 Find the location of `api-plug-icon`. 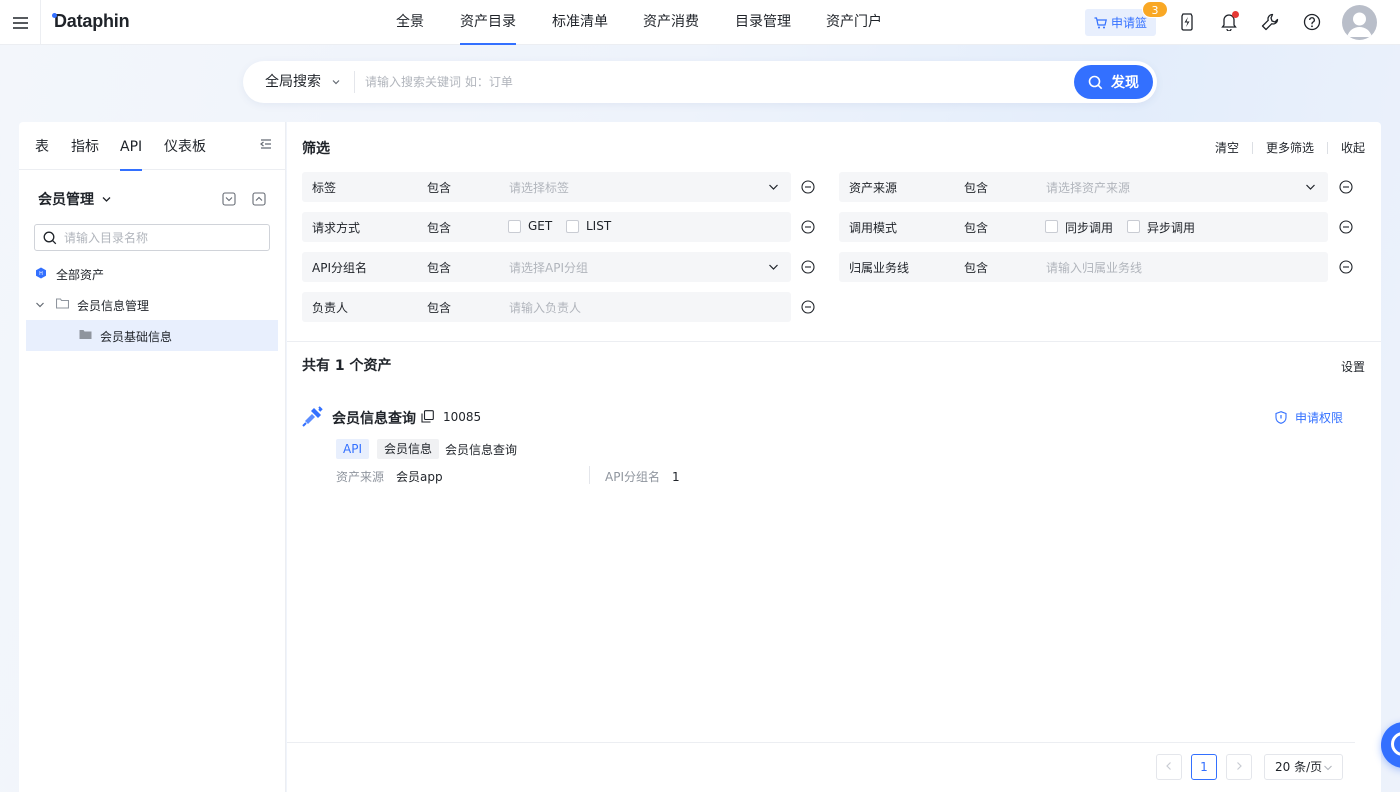

api-plug-icon is located at coordinates (312, 416).